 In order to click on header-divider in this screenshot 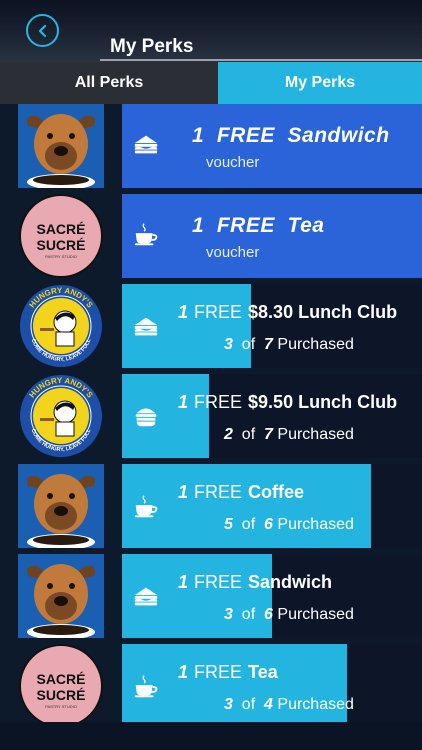, I will do `click(261, 60)`.